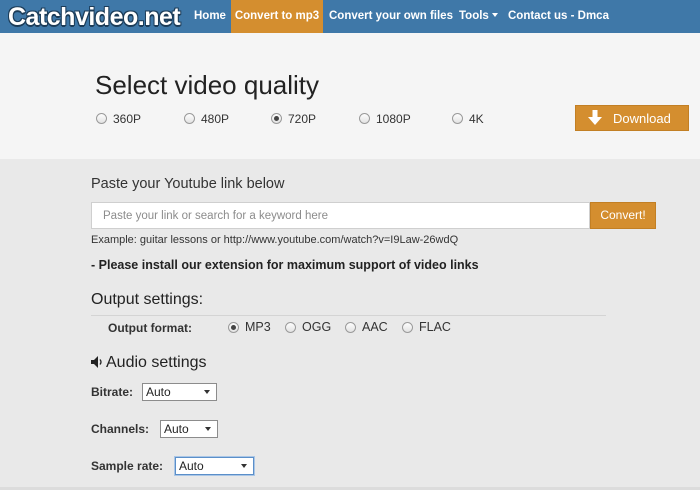  I want to click on sample-rate-select-value: Auto, so click(191, 466).